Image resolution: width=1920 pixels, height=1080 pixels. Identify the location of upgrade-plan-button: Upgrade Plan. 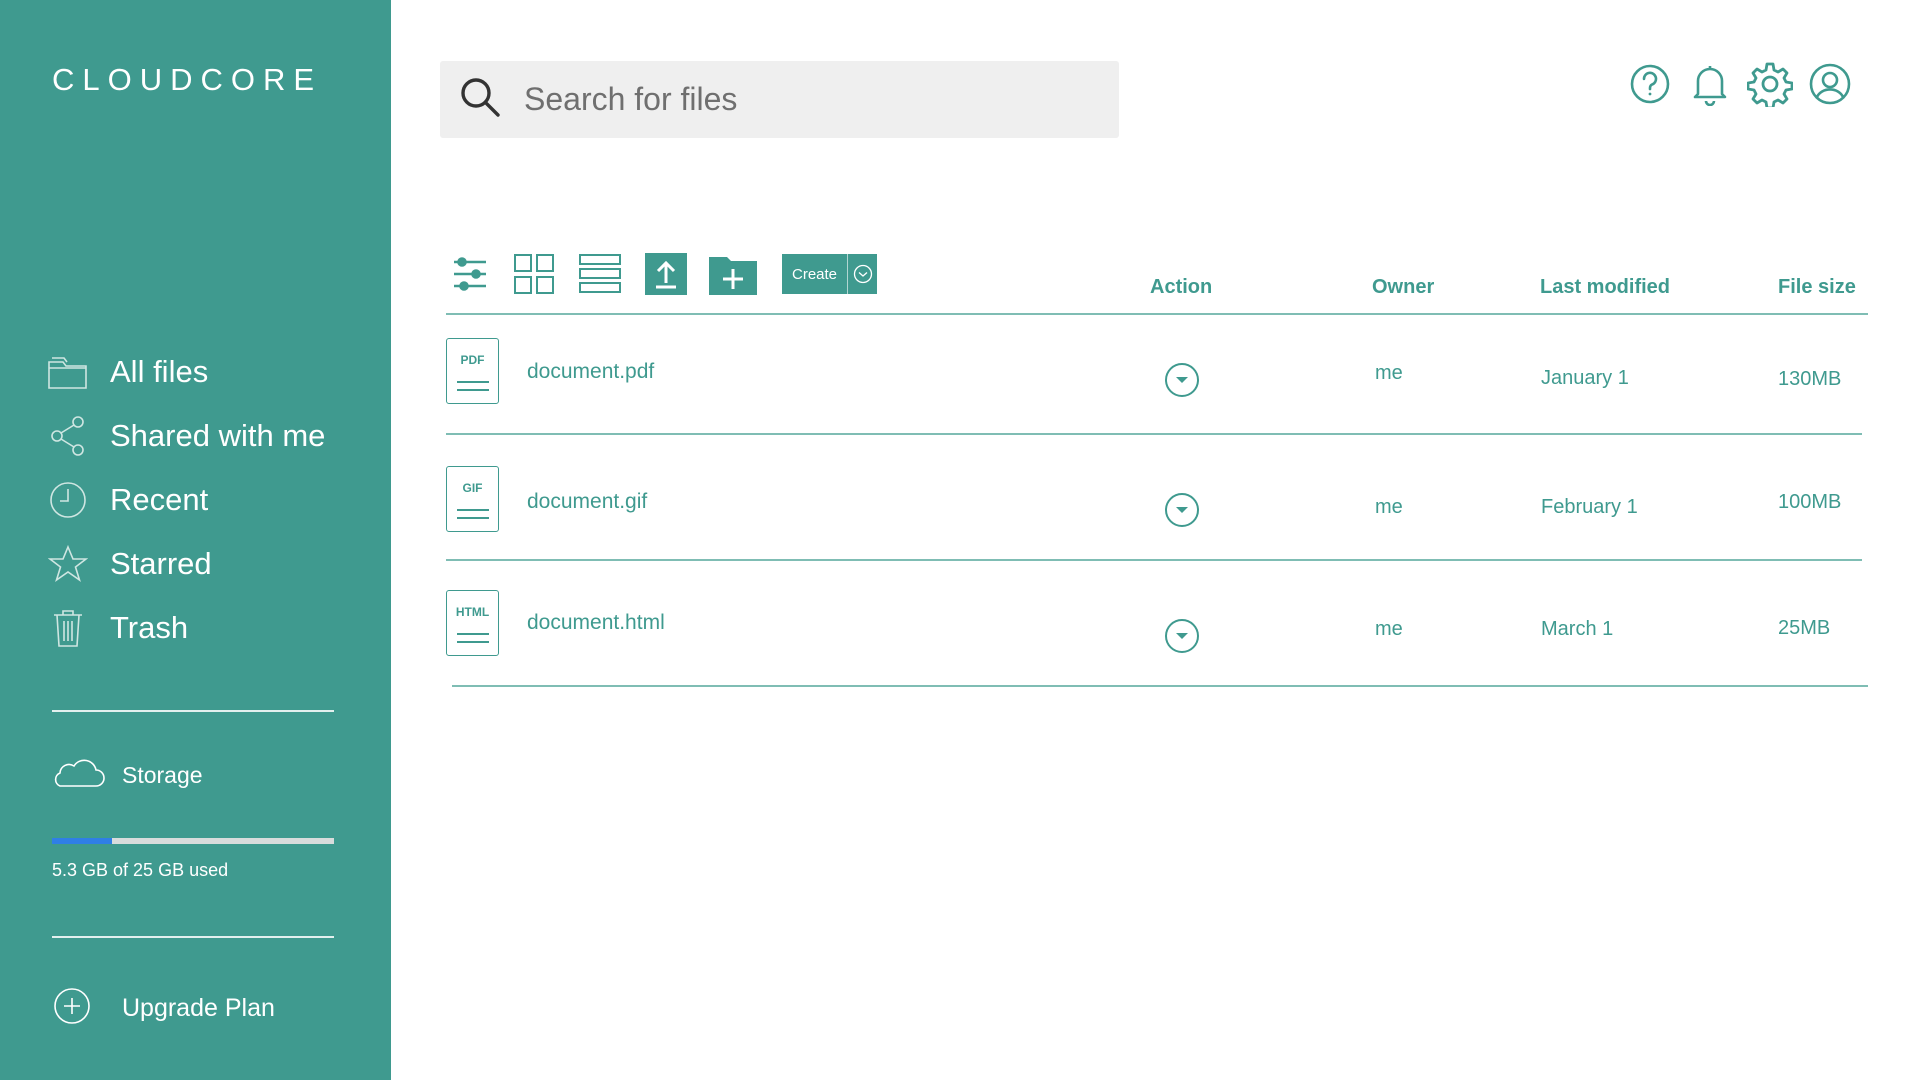
(163, 1008).